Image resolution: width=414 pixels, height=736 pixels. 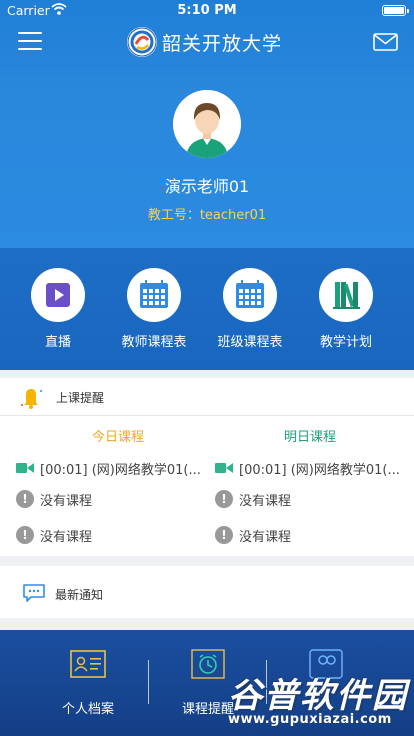 What do you see at coordinates (154, 342) in the screenshot?
I see `quick-label: 教师课程表` at bounding box center [154, 342].